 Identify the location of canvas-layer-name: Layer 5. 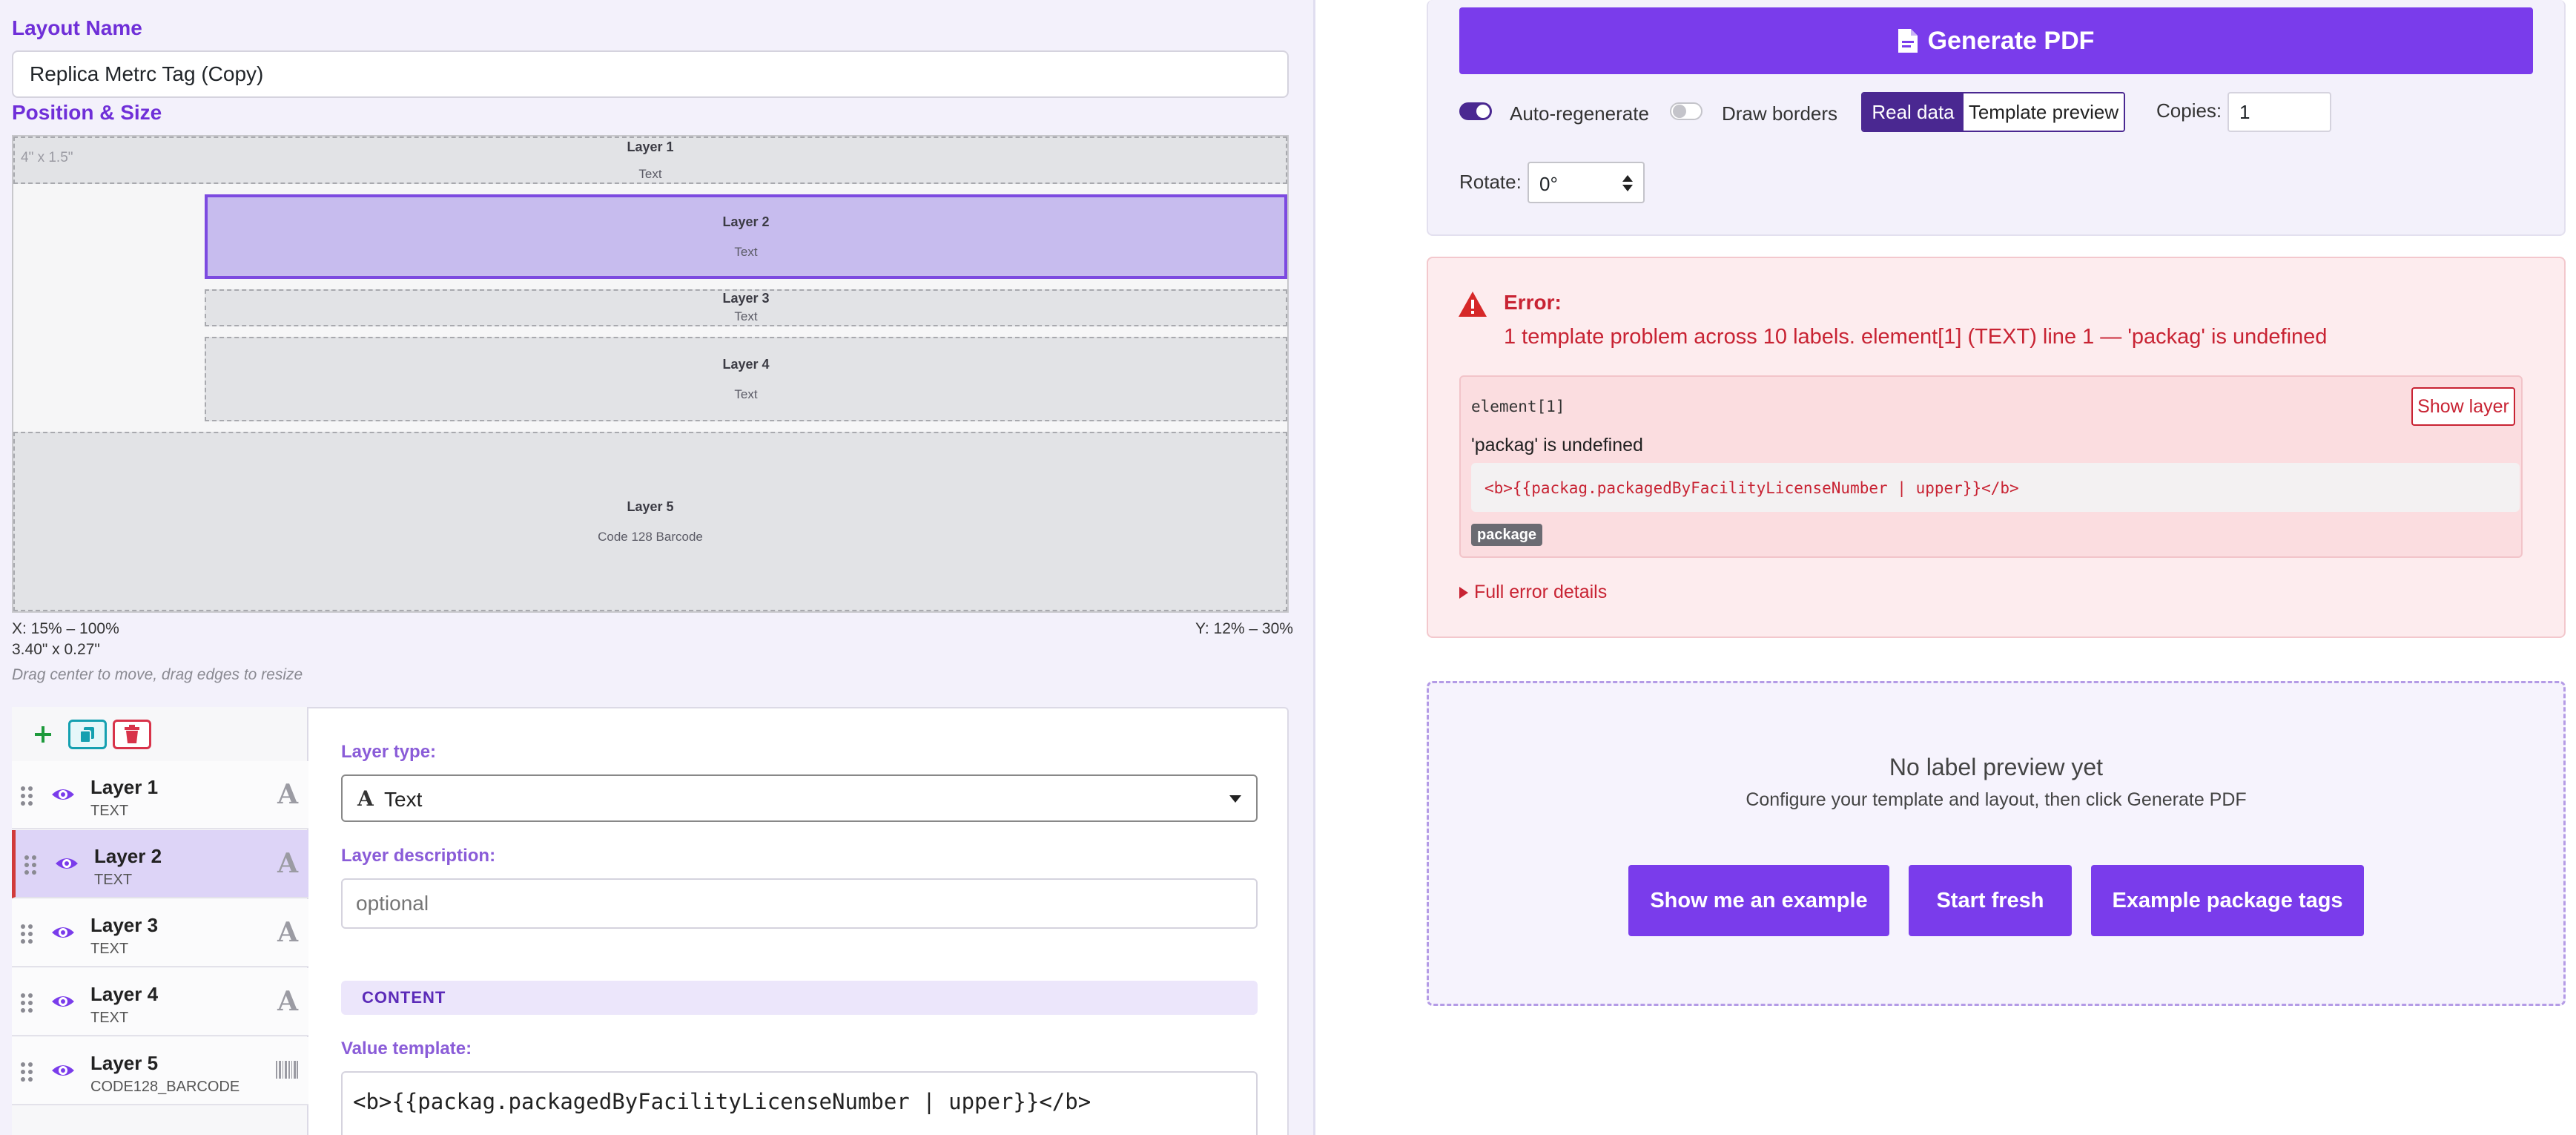
(650, 507).